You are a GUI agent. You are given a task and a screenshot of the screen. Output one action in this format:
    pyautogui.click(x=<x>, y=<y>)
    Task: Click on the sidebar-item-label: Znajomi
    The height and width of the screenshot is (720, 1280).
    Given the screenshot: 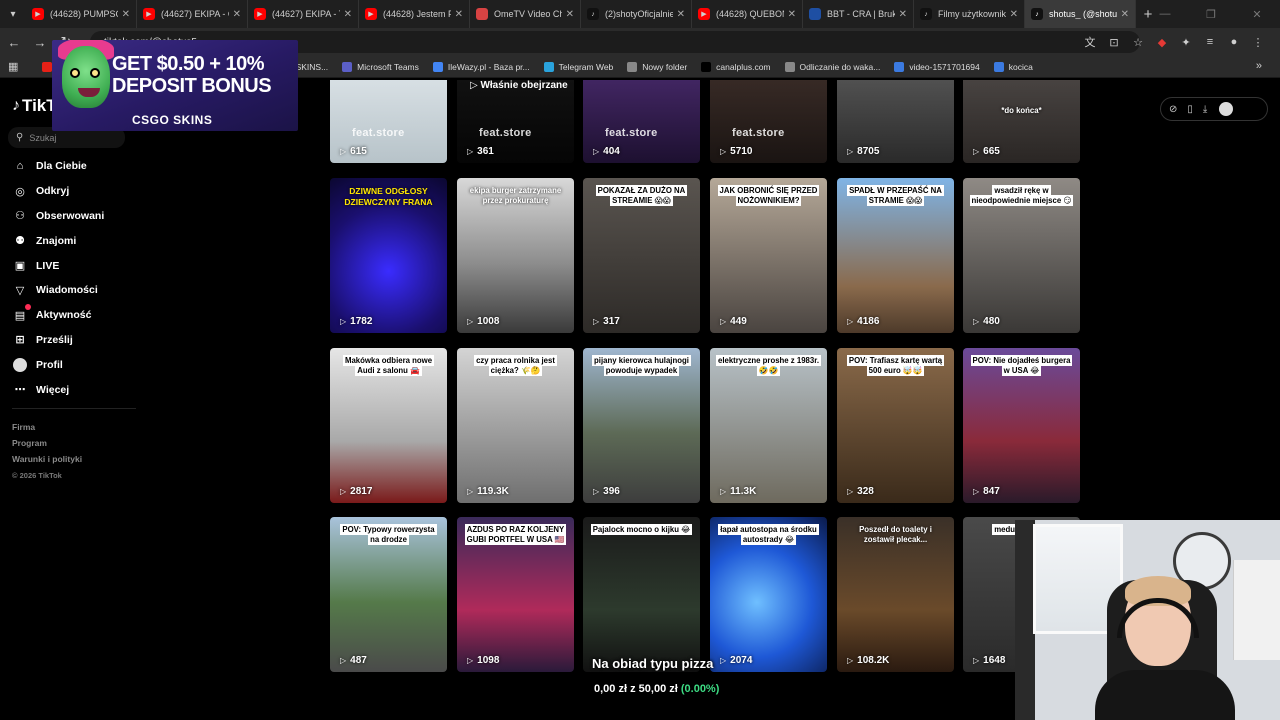 What is the action you would take?
    pyautogui.click(x=56, y=240)
    